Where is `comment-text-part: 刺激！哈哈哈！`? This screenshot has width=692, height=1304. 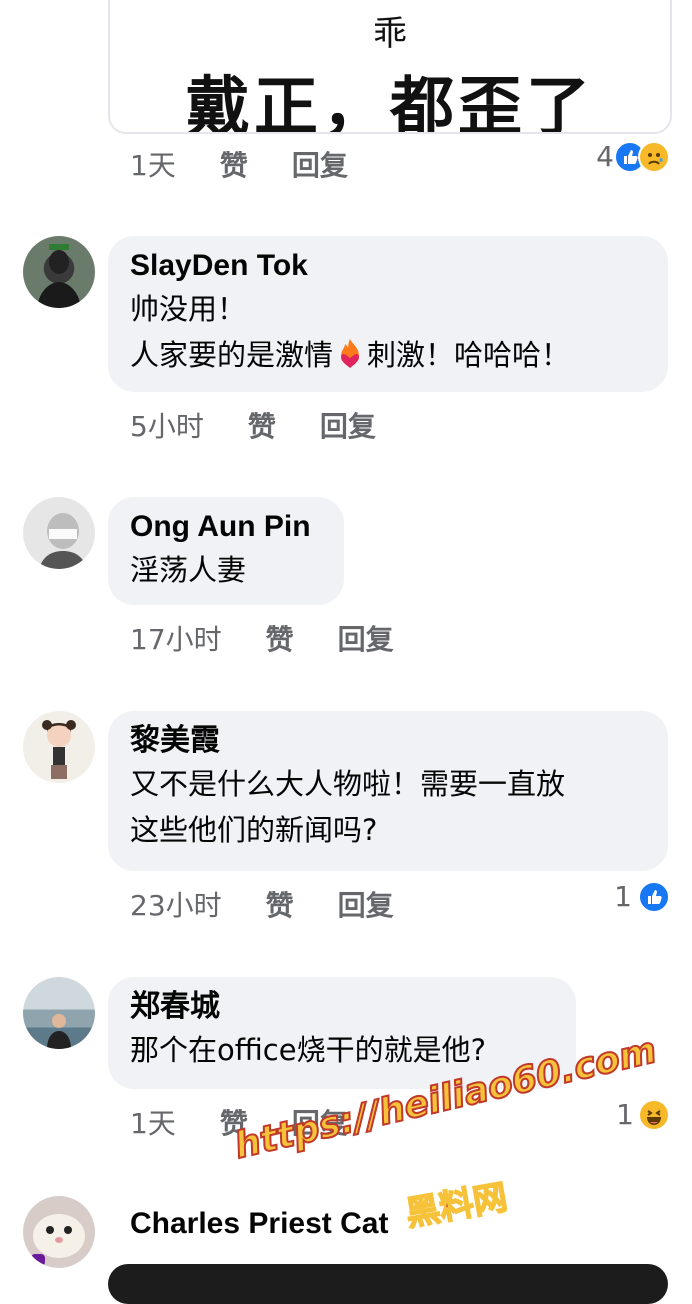
comment-text-part: 刺激！哈哈哈！ is located at coordinates (469, 355).